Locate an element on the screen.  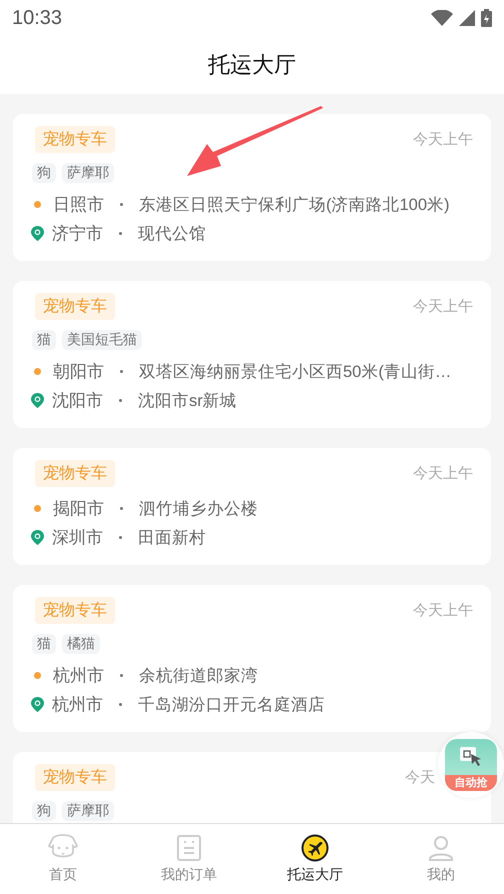
pet-tag: 橘猫 is located at coordinates (81, 644).